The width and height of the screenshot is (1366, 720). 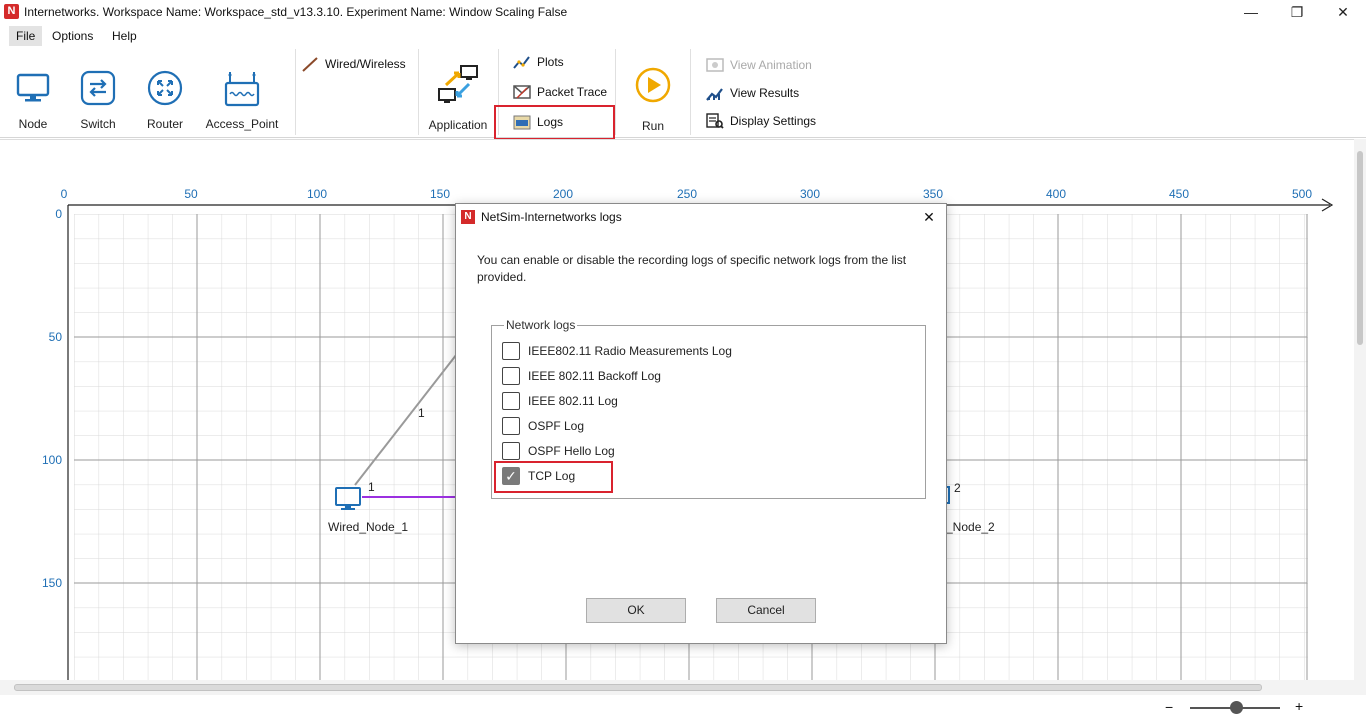 I want to click on y-tick: 100, so click(x=51, y=460).